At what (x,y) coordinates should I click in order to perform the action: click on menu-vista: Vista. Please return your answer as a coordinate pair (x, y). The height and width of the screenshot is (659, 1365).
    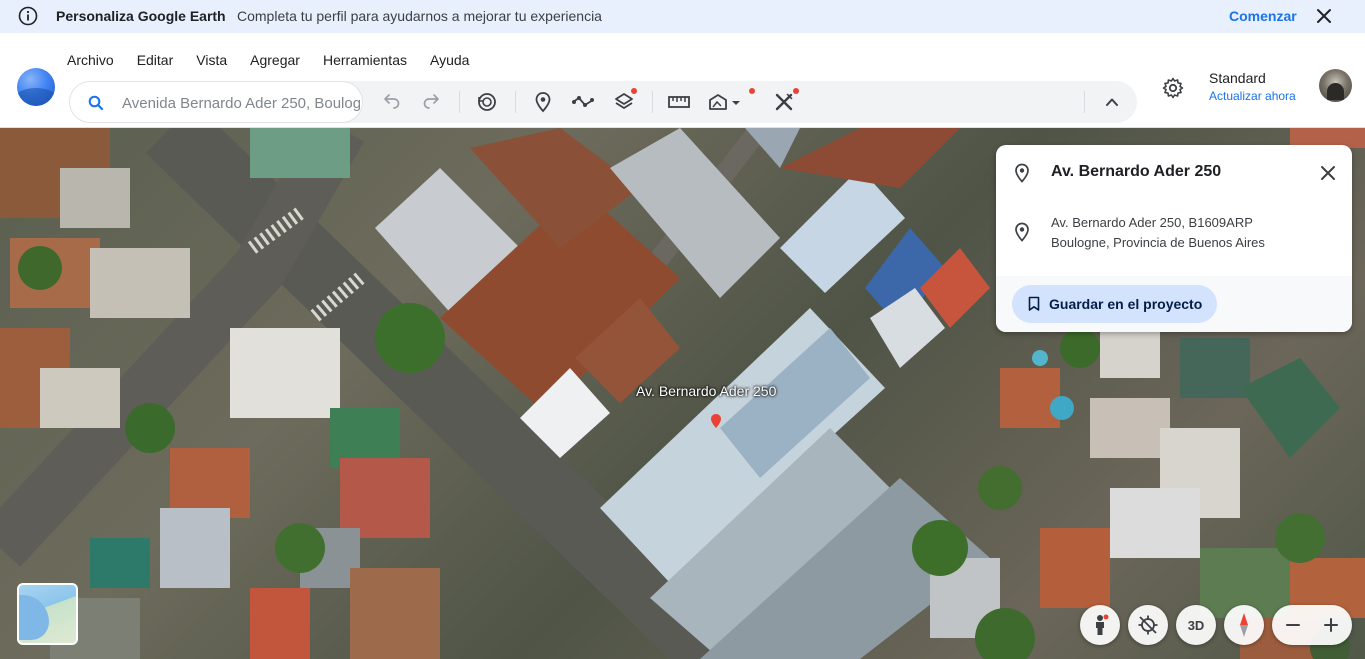
    Looking at the image, I should click on (211, 60).